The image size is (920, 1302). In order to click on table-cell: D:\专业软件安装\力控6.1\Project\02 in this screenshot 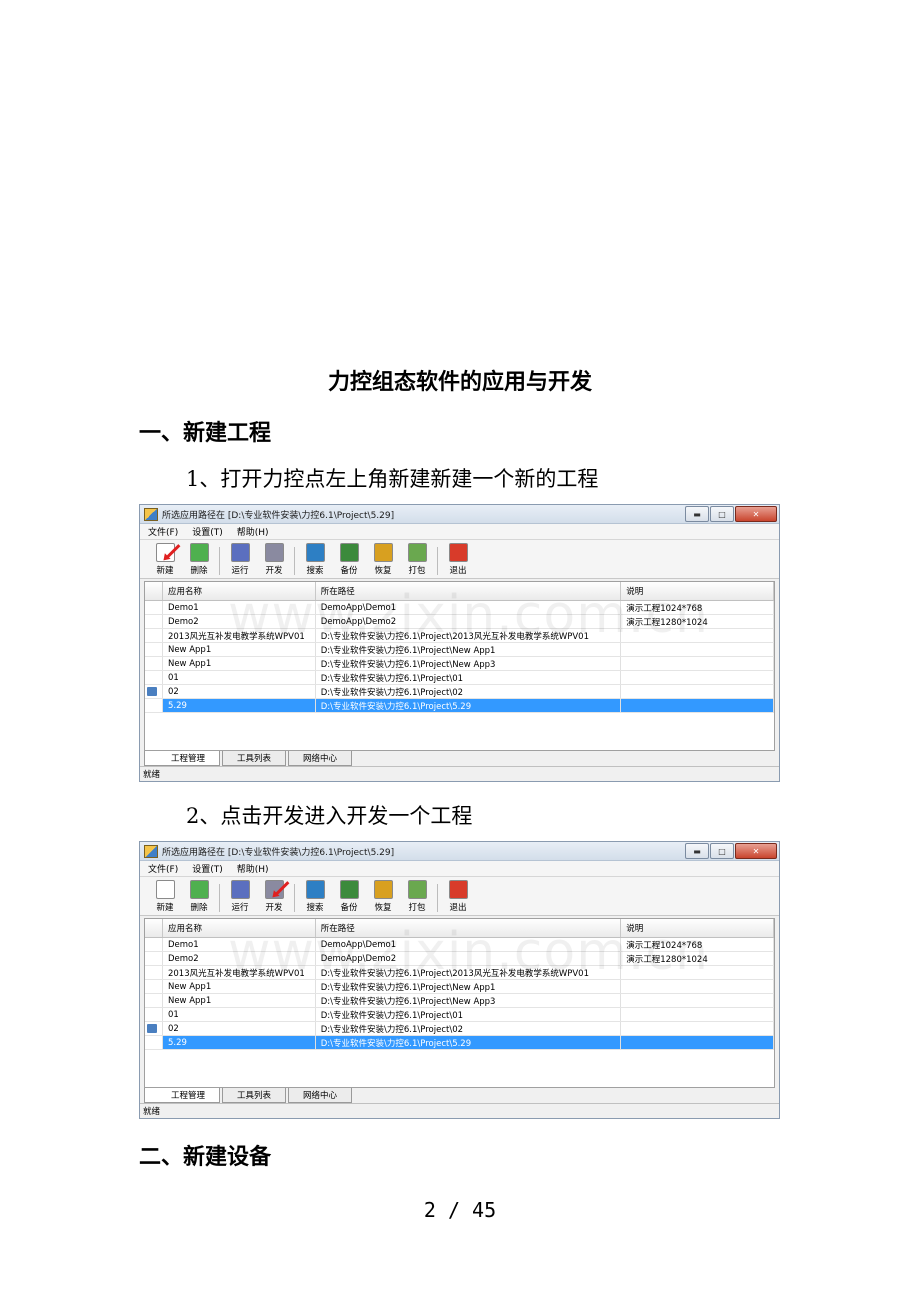, I will do `click(469, 1028)`.